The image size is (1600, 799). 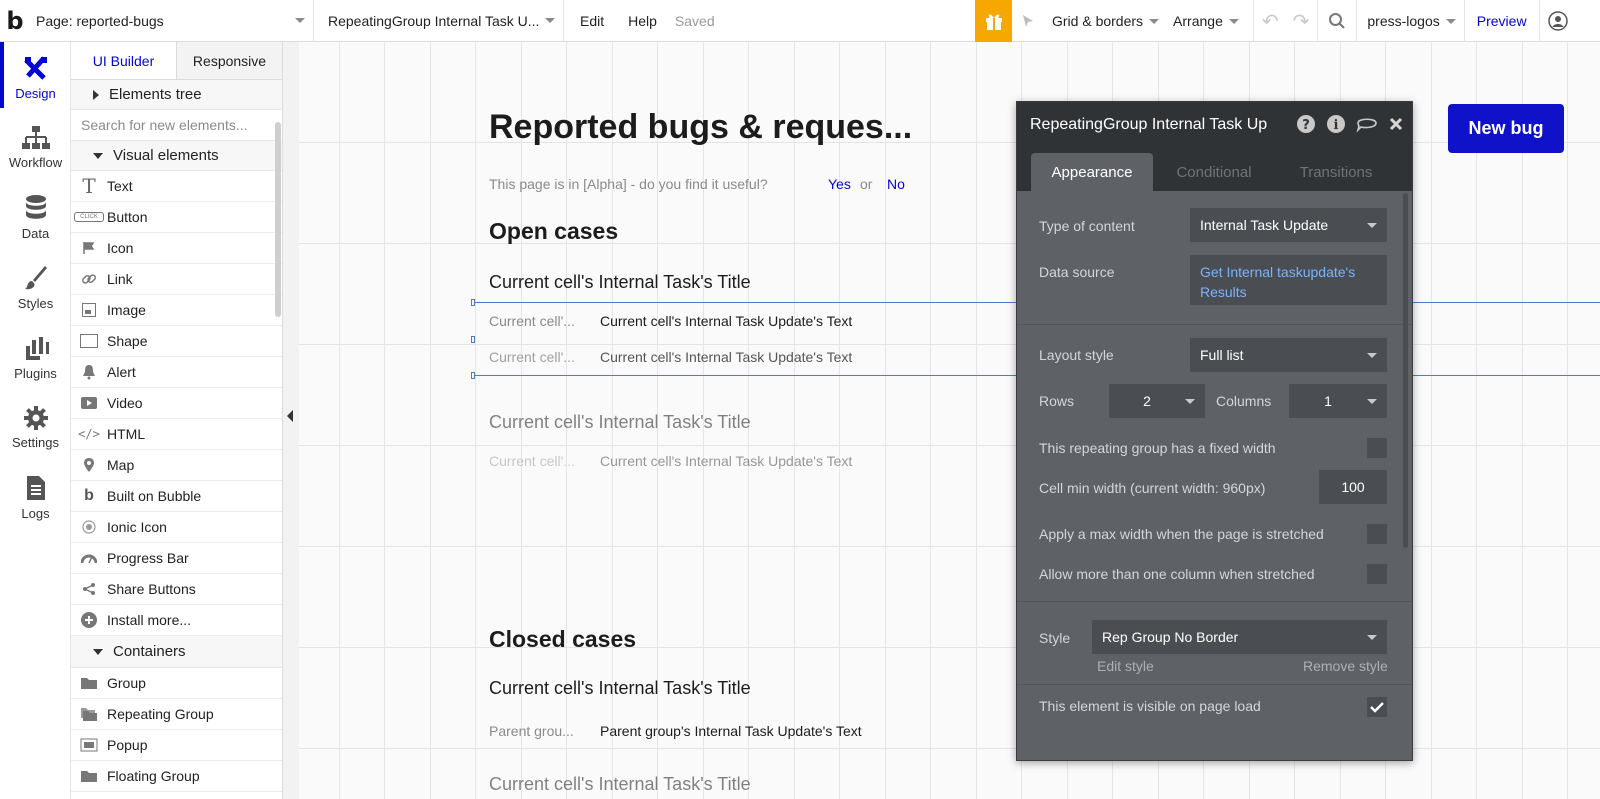 I want to click on visual-elements-toggle: Visual elements, so click(x=176, y=156).